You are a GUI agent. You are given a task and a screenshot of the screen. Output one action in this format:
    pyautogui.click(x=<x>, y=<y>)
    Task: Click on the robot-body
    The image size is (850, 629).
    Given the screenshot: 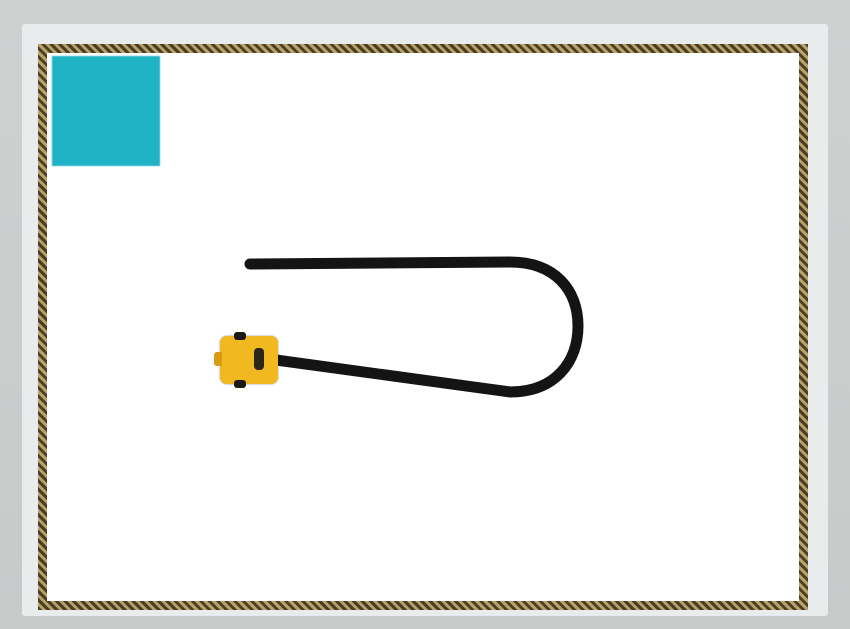 What is the action you would take?
    pyautogui.click(x=249, y=360)
    